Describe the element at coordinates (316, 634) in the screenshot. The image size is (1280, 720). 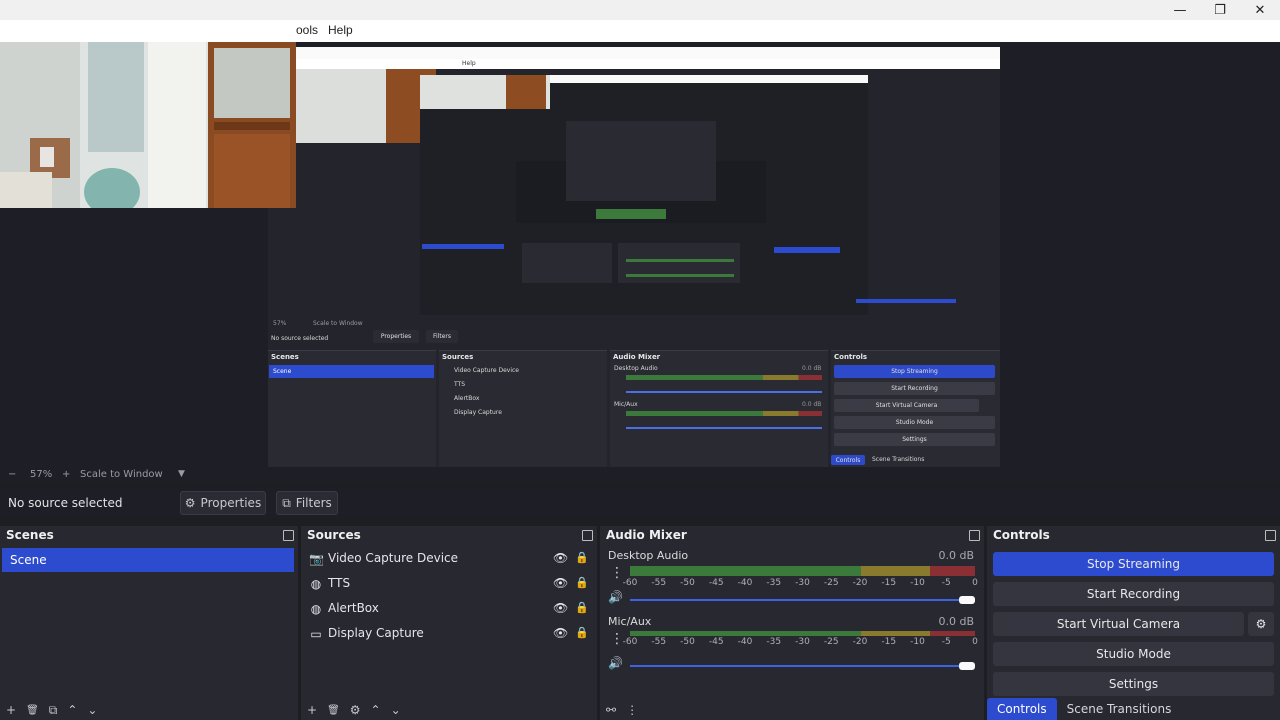
I see `monitor-icon: ▭` at that location.